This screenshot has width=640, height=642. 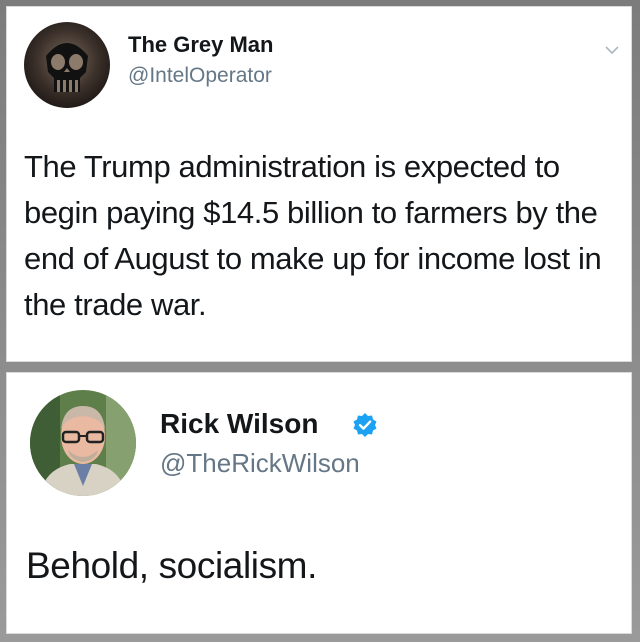 What do you see at coordinates (260, 463) in the screenshot?
I see `user-handle: @TheRickWilson` at bounding box center [260, 463].